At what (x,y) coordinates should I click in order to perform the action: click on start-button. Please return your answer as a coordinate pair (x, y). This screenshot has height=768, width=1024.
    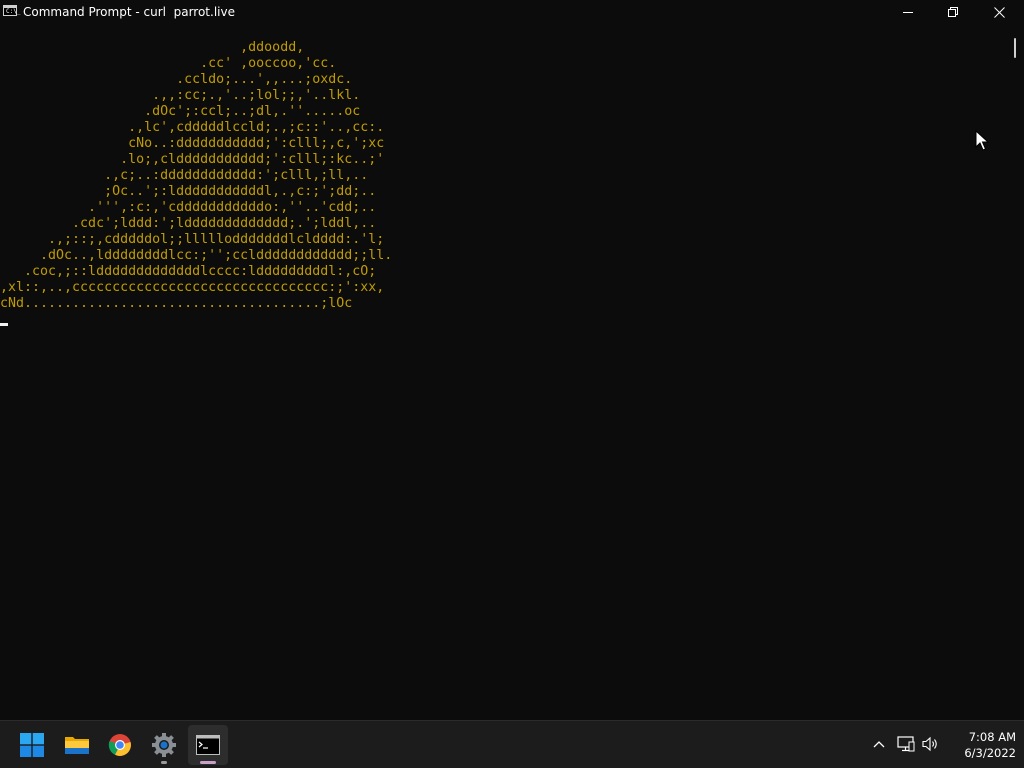
    Looking at the image, I should click on (32, 745).